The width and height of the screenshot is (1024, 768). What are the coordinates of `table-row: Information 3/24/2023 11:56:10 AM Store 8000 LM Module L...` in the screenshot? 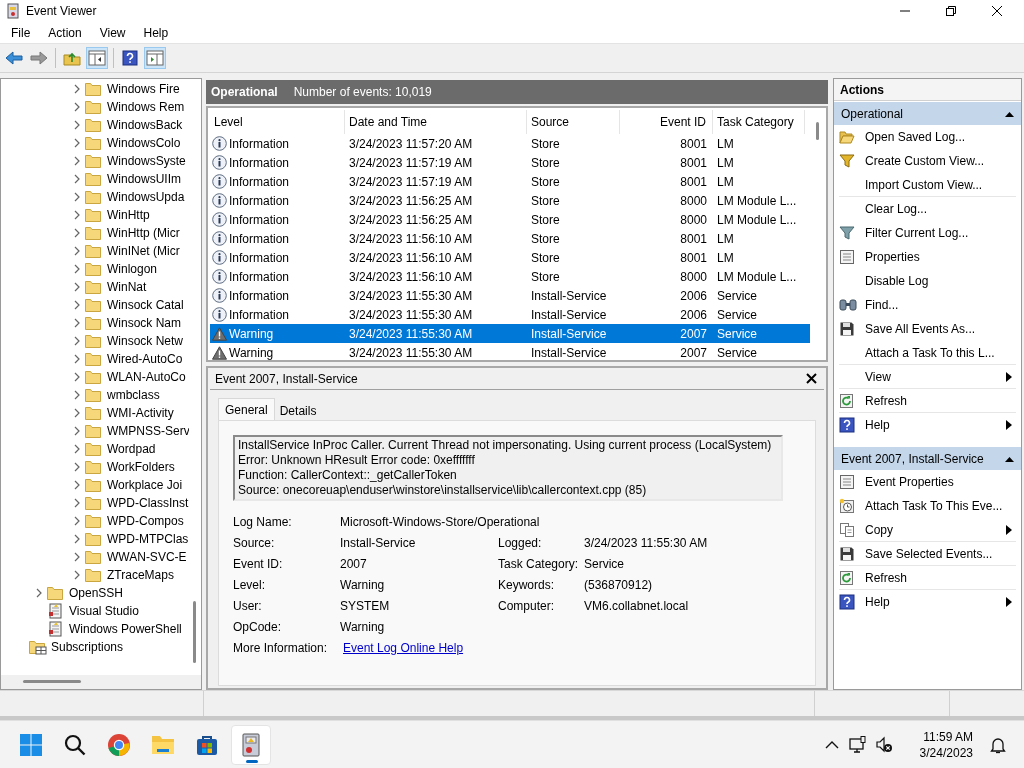 It's located at (510, 276).